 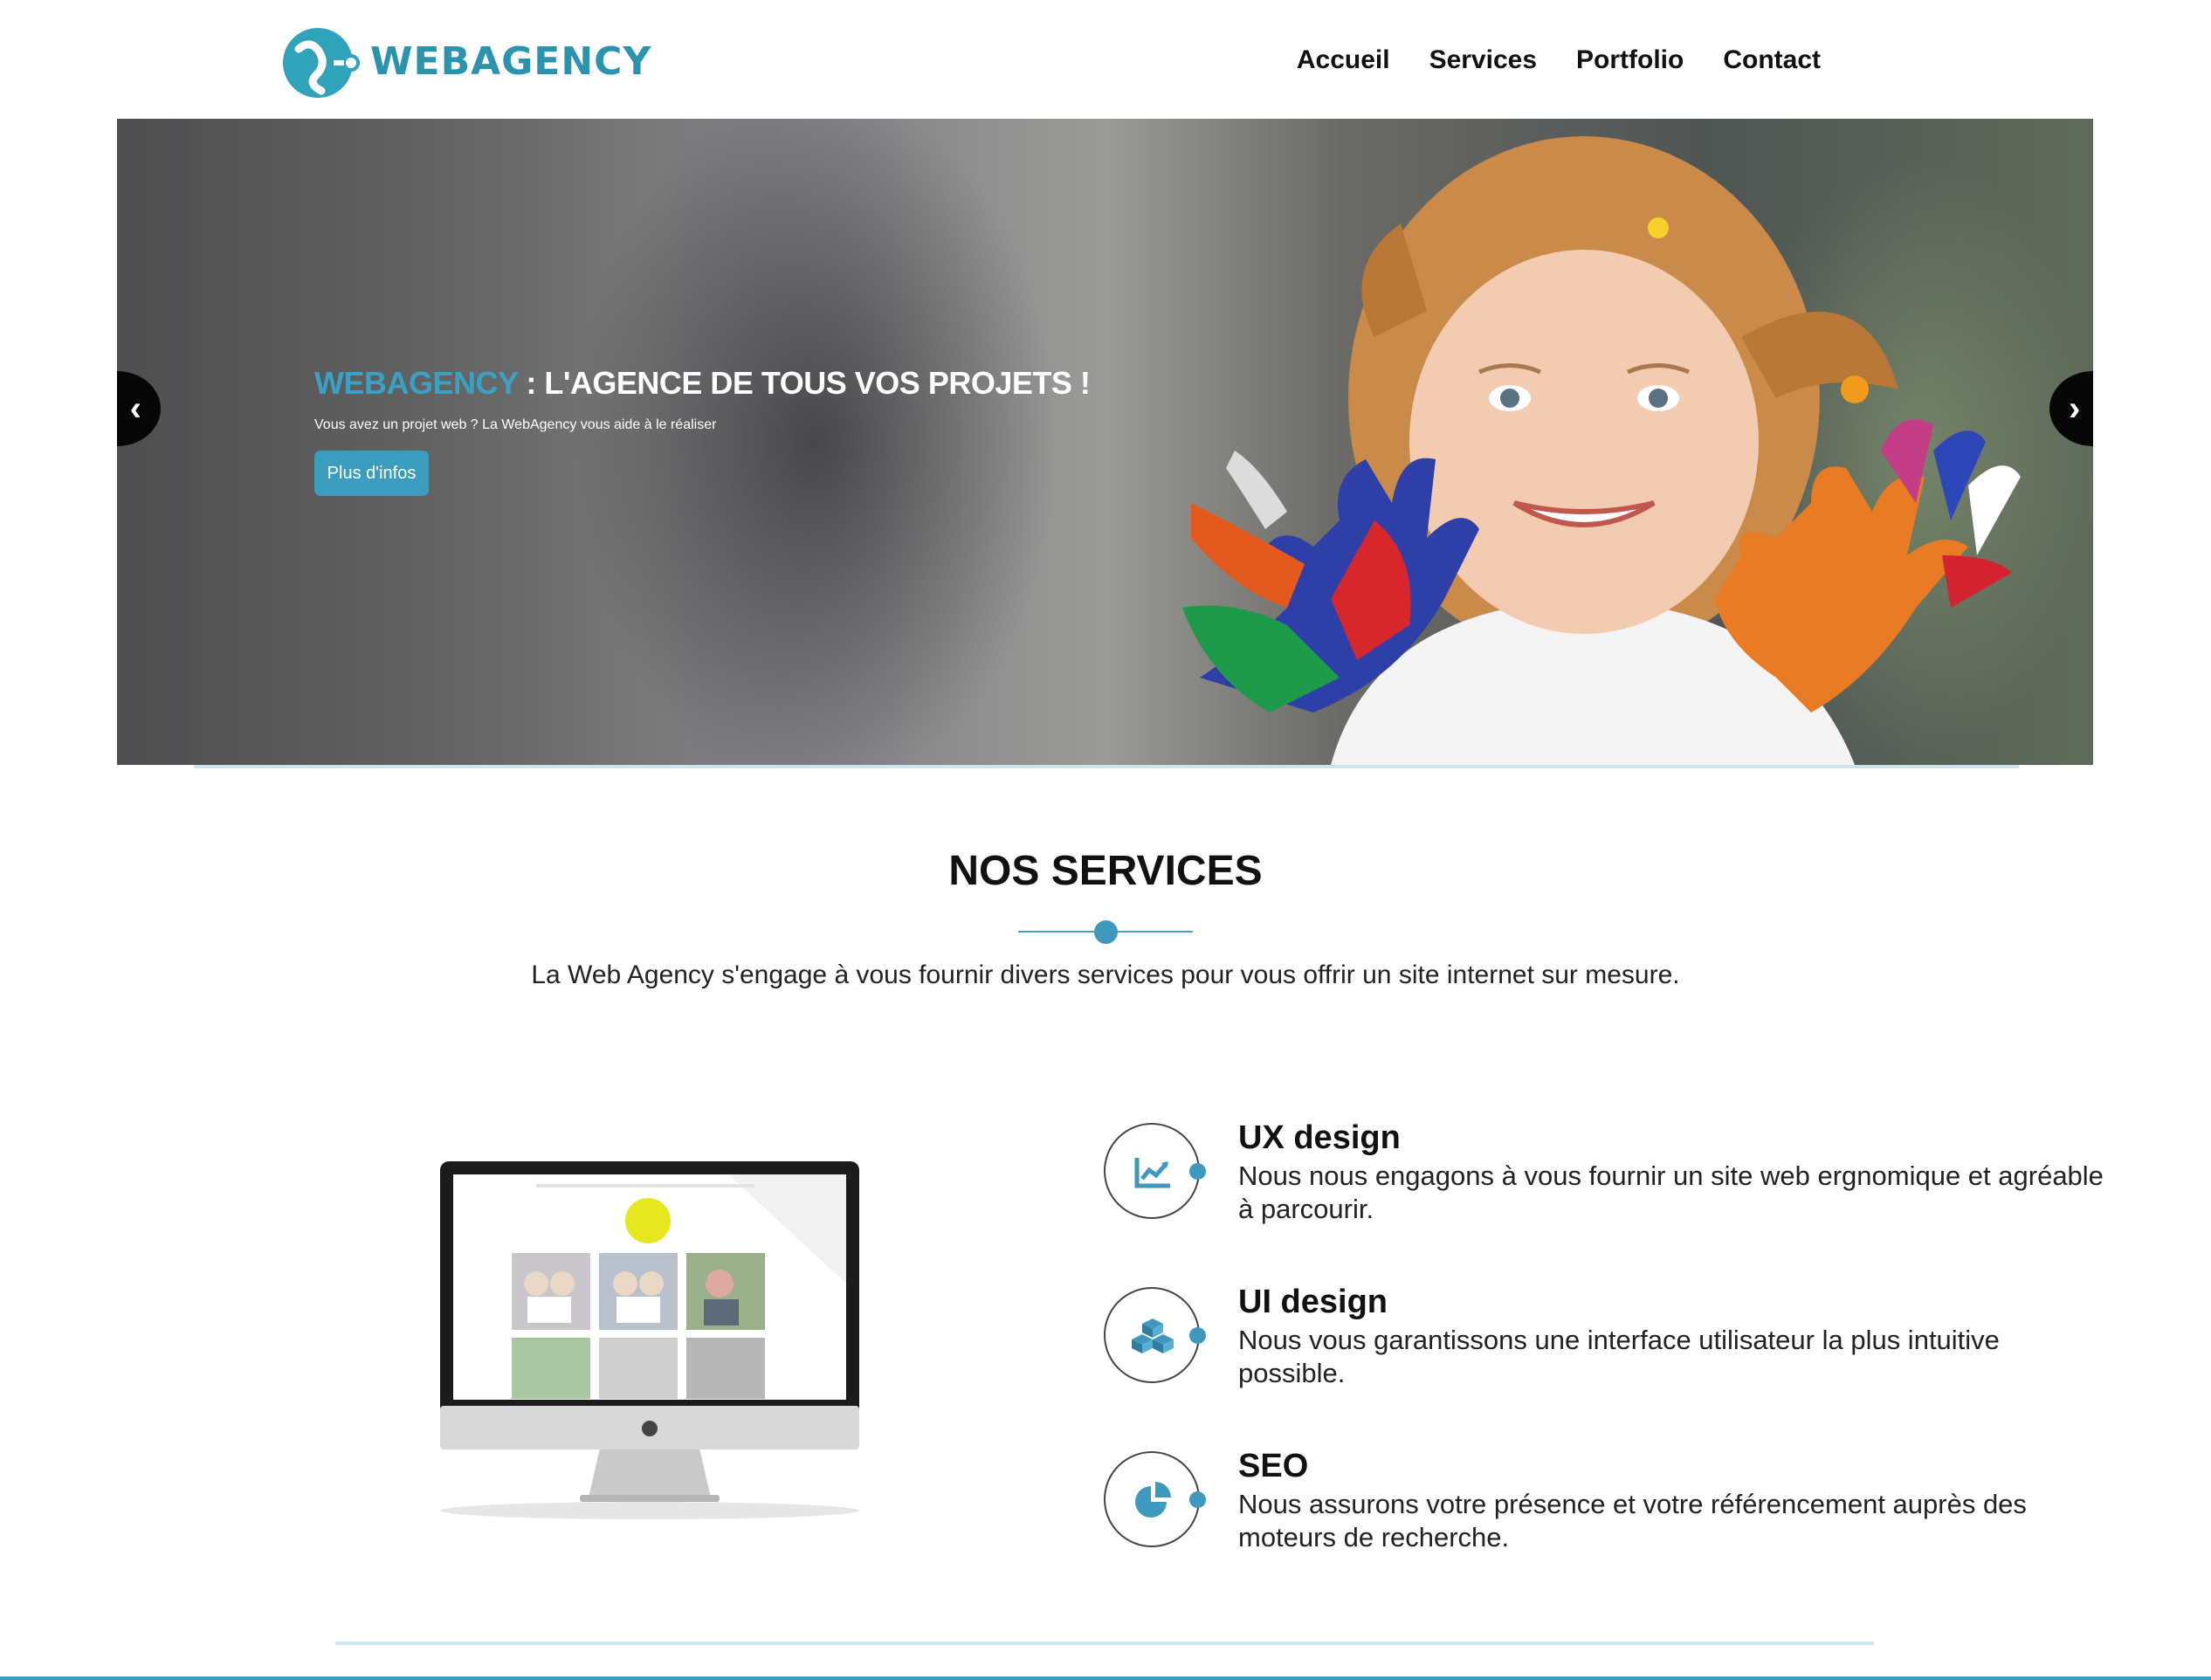 What do you see at coordinates (1772, 60) in the screenshot?
I see `nav-link-contact: Contact` at bounding box center [1772, 60].